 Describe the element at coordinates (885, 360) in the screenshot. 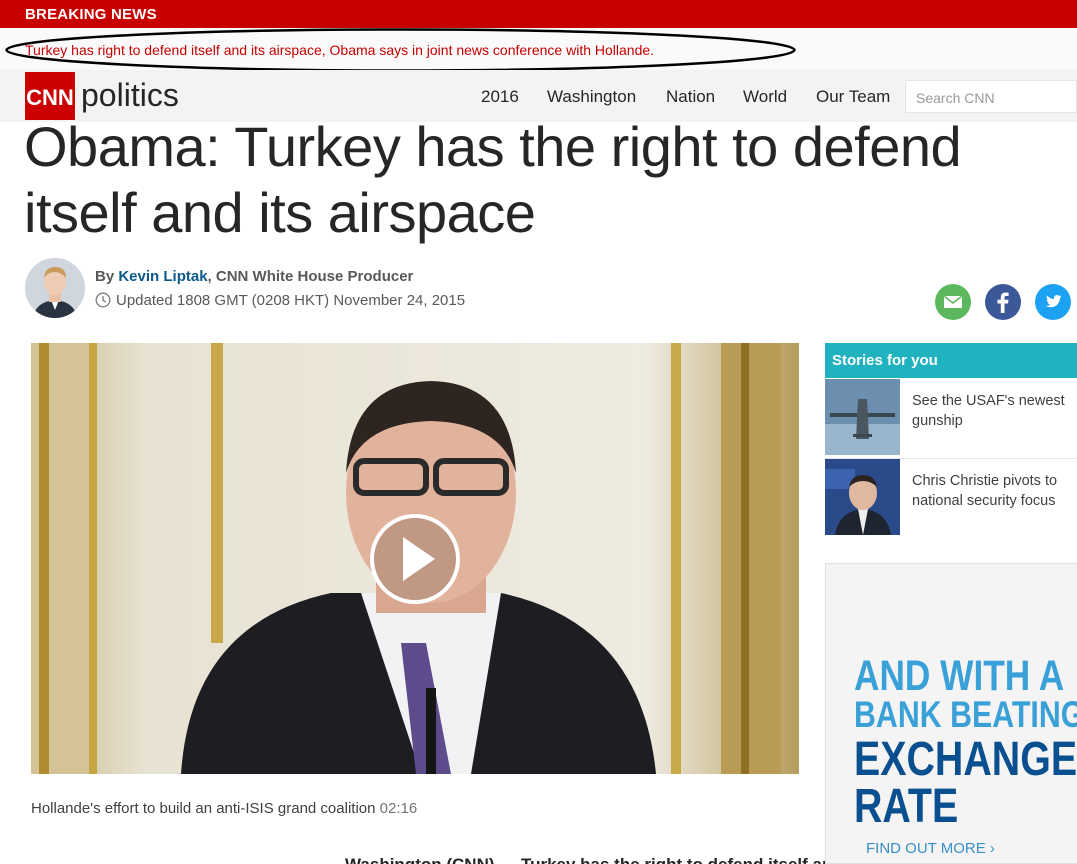

I see `stories-title: Stories for you` at that location.